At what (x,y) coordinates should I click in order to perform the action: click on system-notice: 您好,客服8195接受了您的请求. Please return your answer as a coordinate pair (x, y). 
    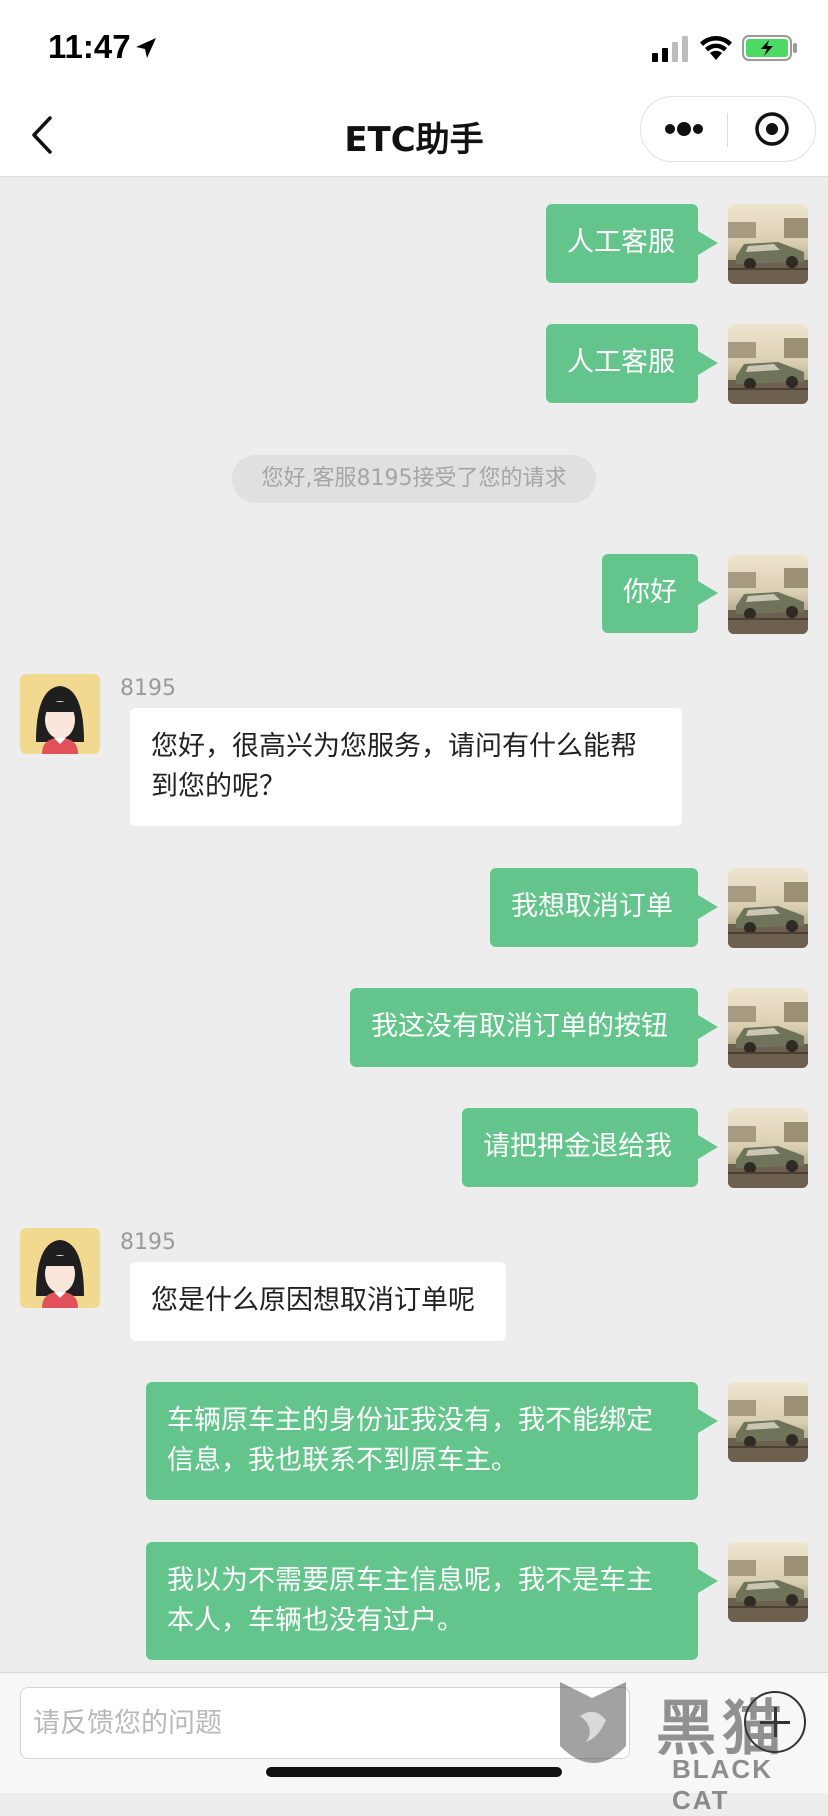
    Looking at the image, I should click on (414, 479).